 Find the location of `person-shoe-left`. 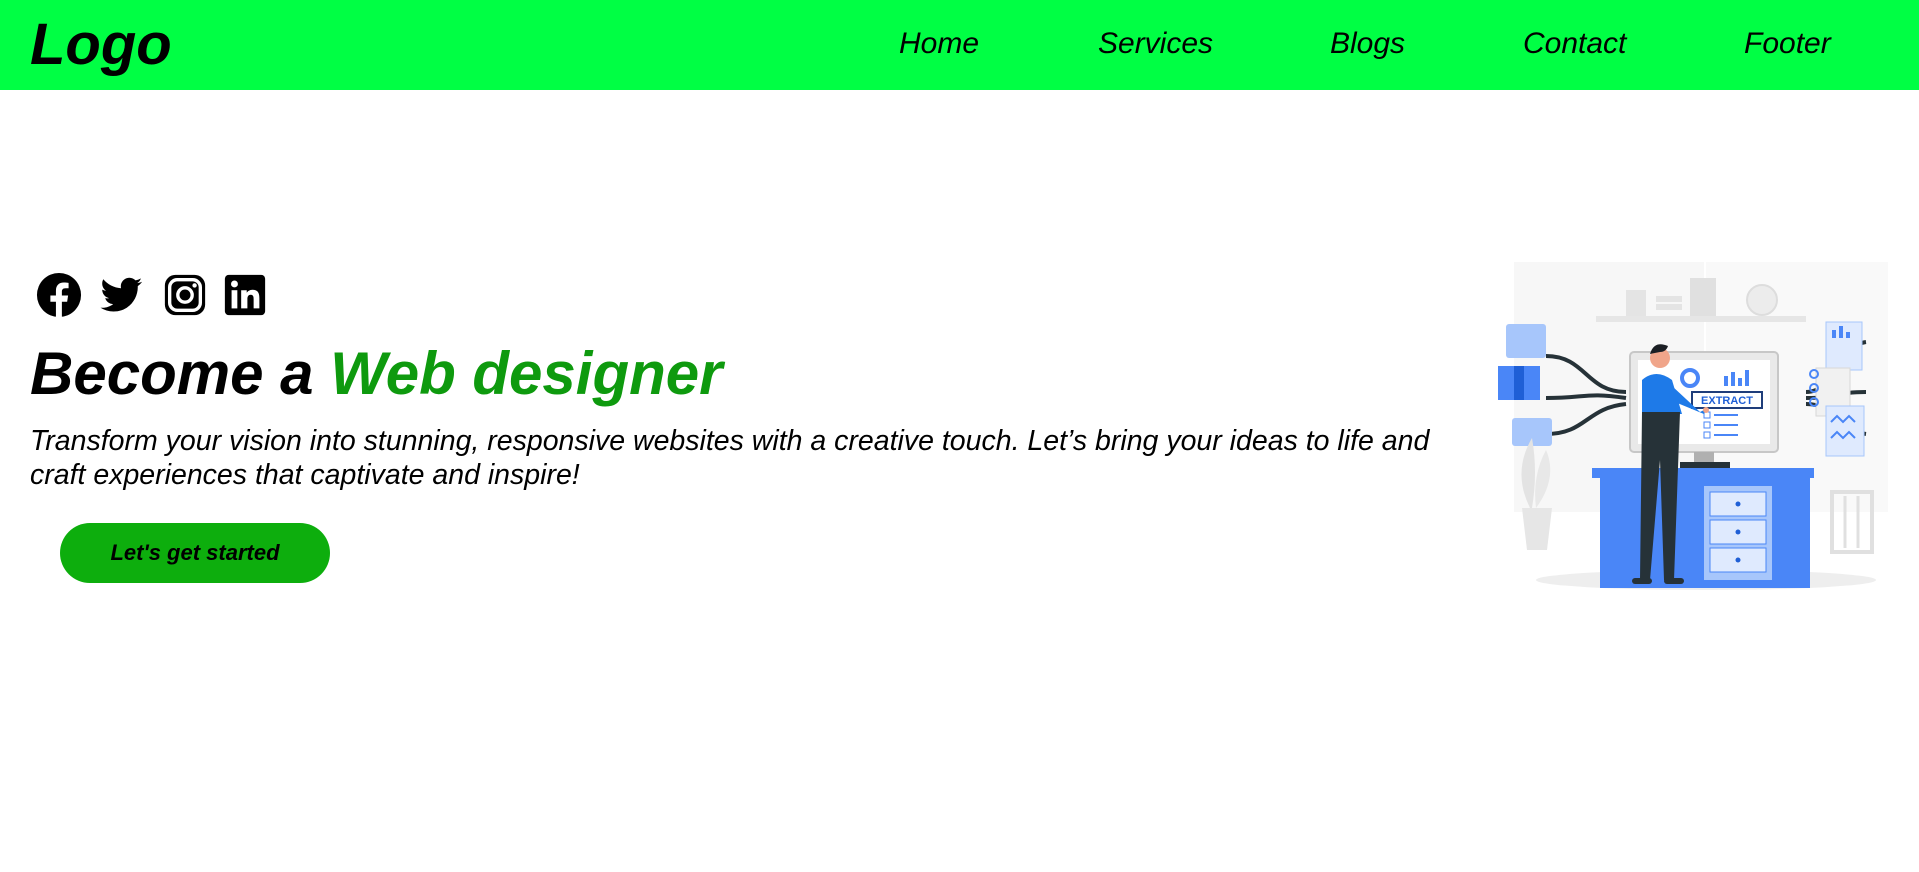

person-shoe-left is located at coordinates (1642, 581).